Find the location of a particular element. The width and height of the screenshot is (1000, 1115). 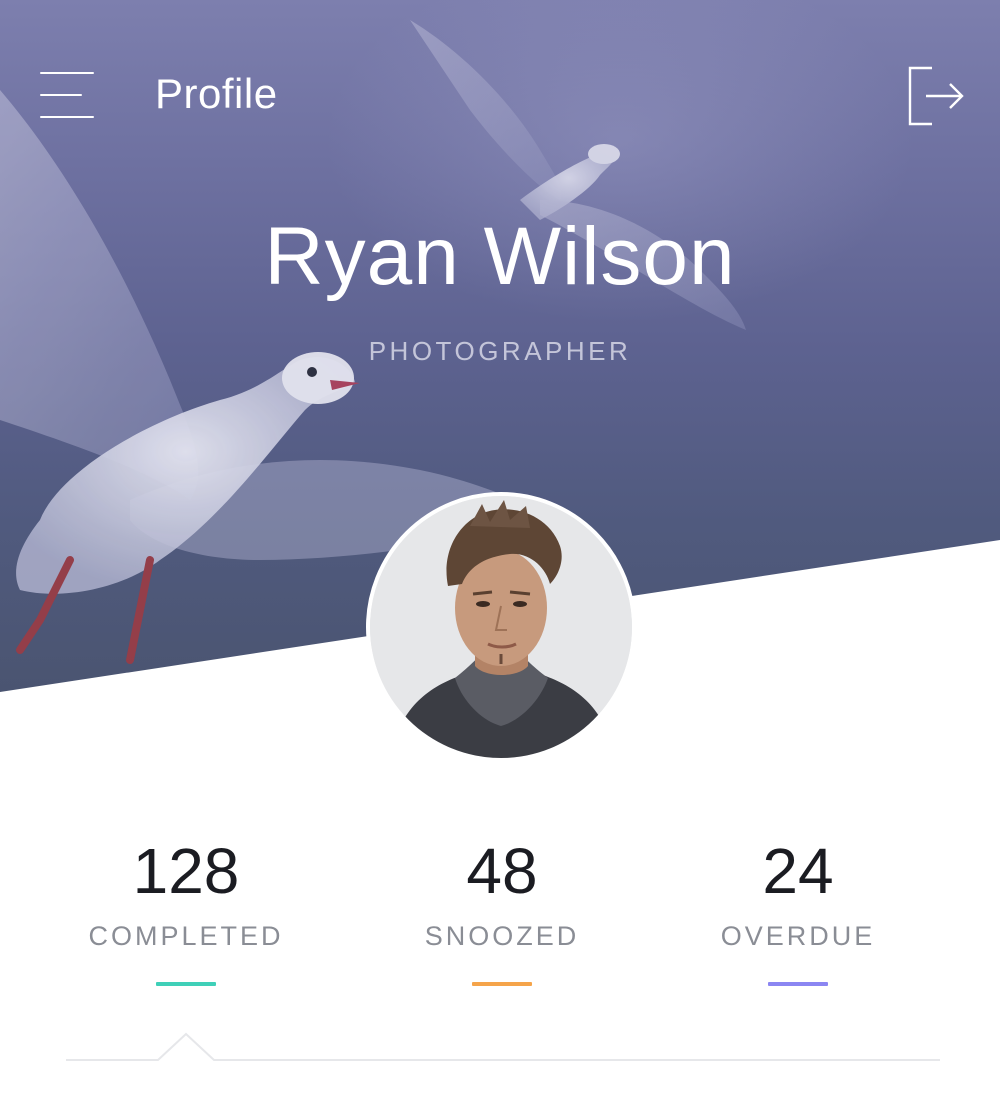

menu-button is located at coordinates (67, 96).